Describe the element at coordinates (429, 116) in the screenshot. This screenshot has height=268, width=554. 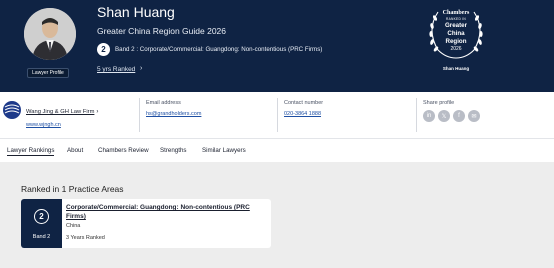
I see `linkedin-icon: in` at that location.